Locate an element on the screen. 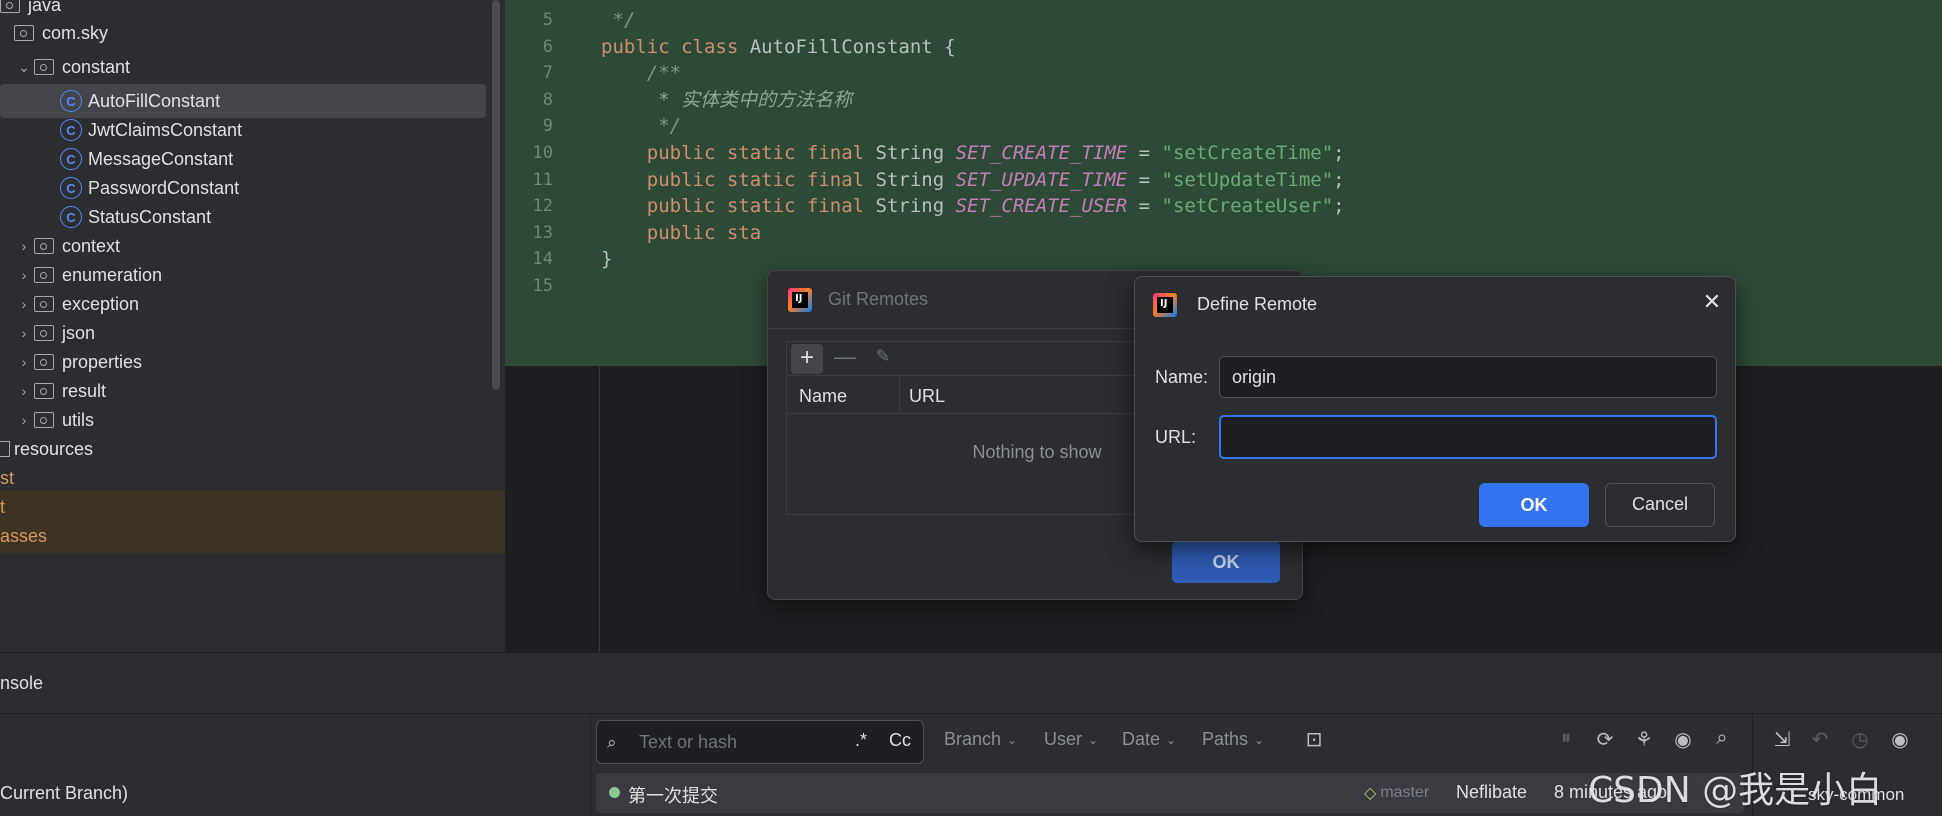  tree-item-label: AutoFillConstant is located at coordinates (154, 100).